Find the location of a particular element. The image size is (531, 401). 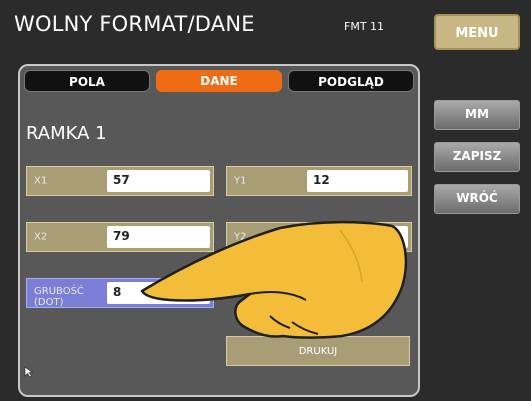

field-y1: Y1 12 is located at coordinates (319, 181).